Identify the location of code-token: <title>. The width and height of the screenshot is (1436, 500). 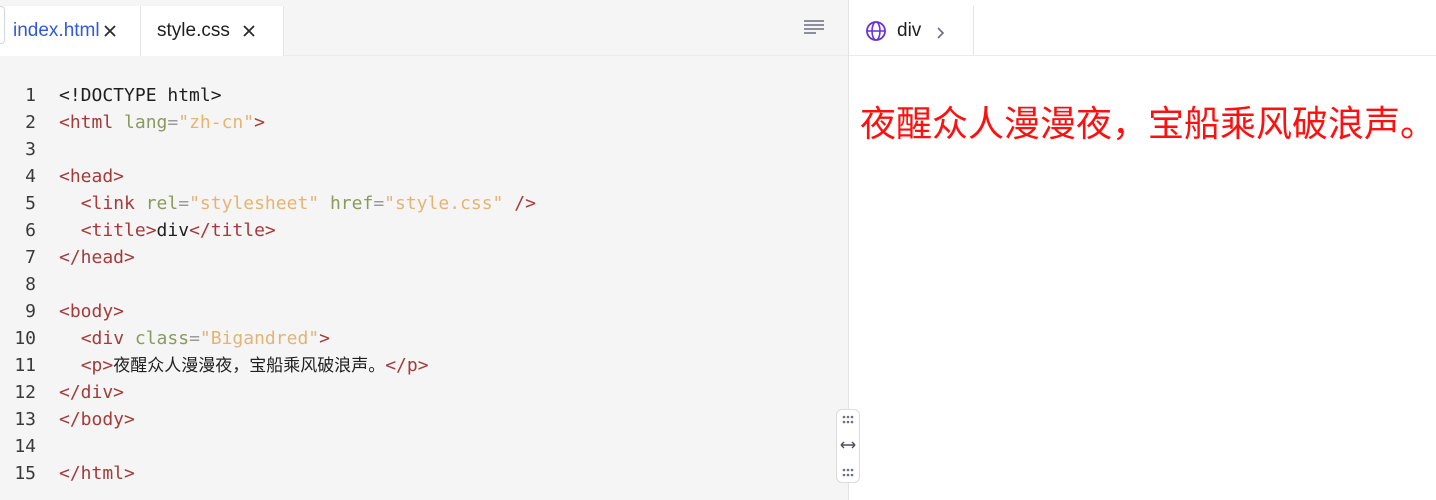
(118, 230).